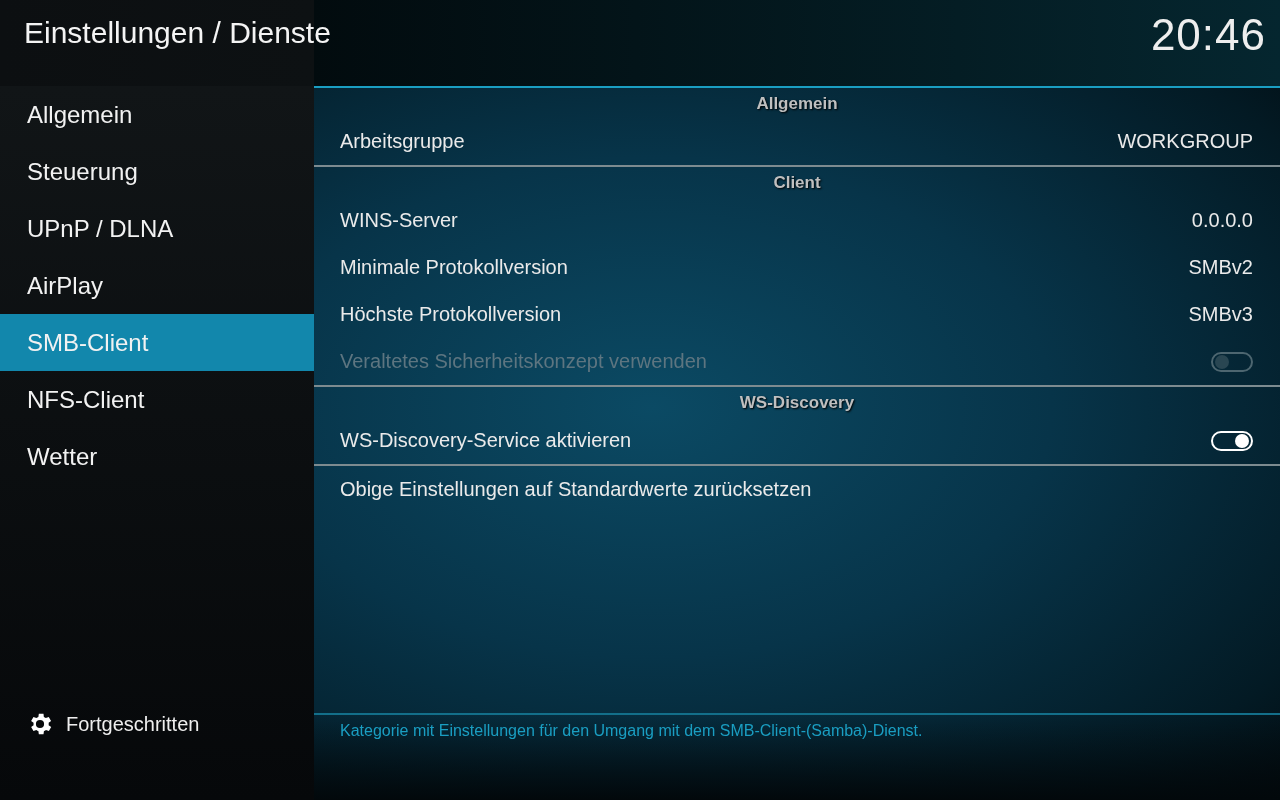  Describe the element at coordinates (402, 141) in the screenshot. I see `setting-label: Arbeitsgruppe` at that location.